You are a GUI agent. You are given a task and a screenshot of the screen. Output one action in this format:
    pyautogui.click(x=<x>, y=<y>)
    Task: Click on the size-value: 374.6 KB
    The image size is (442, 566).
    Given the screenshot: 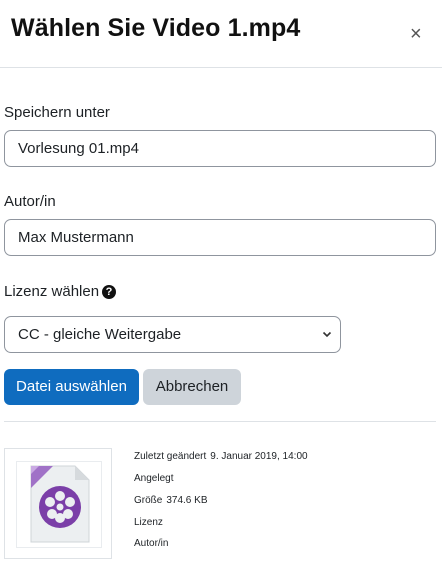 What is the action you would take?
    pyautogui.click(x=187, y=500)
    